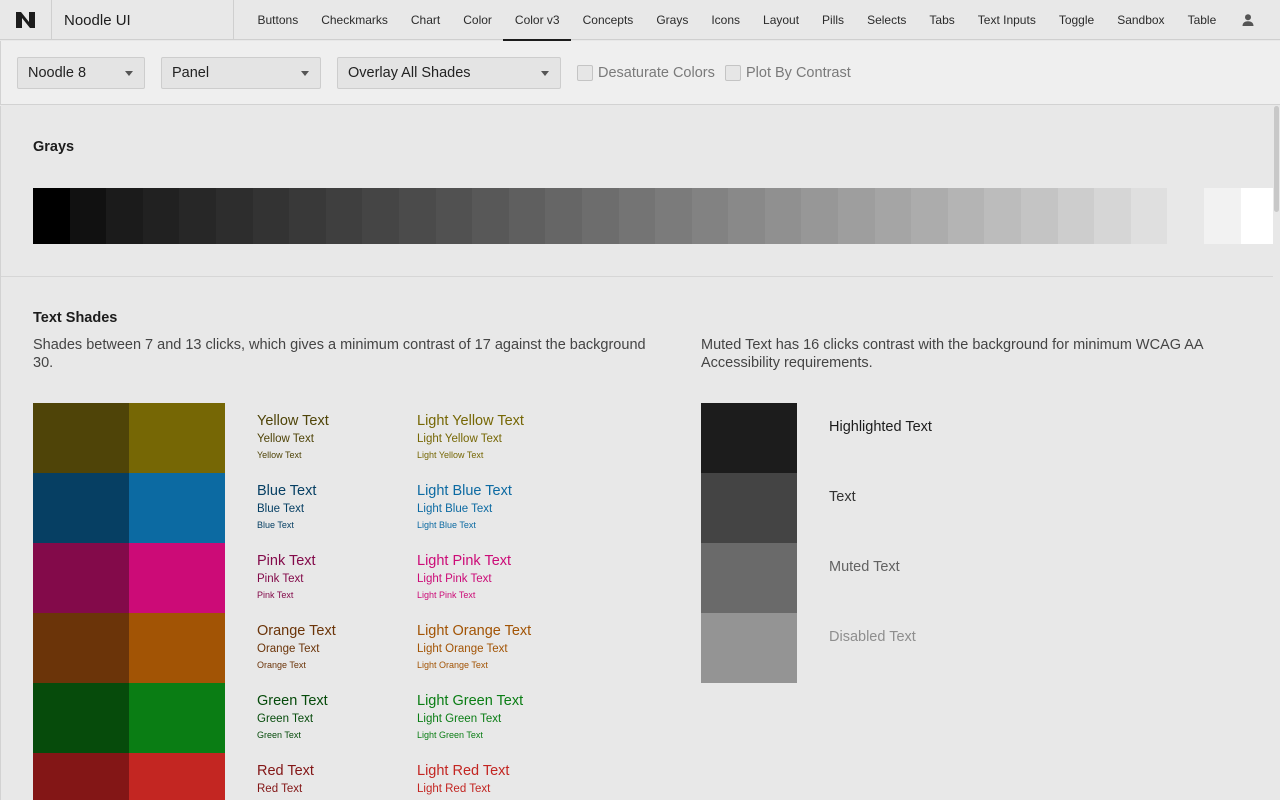 The image size is (1280, 800). I want to click on sample-text-t2: Green Text, so click(285, 719).